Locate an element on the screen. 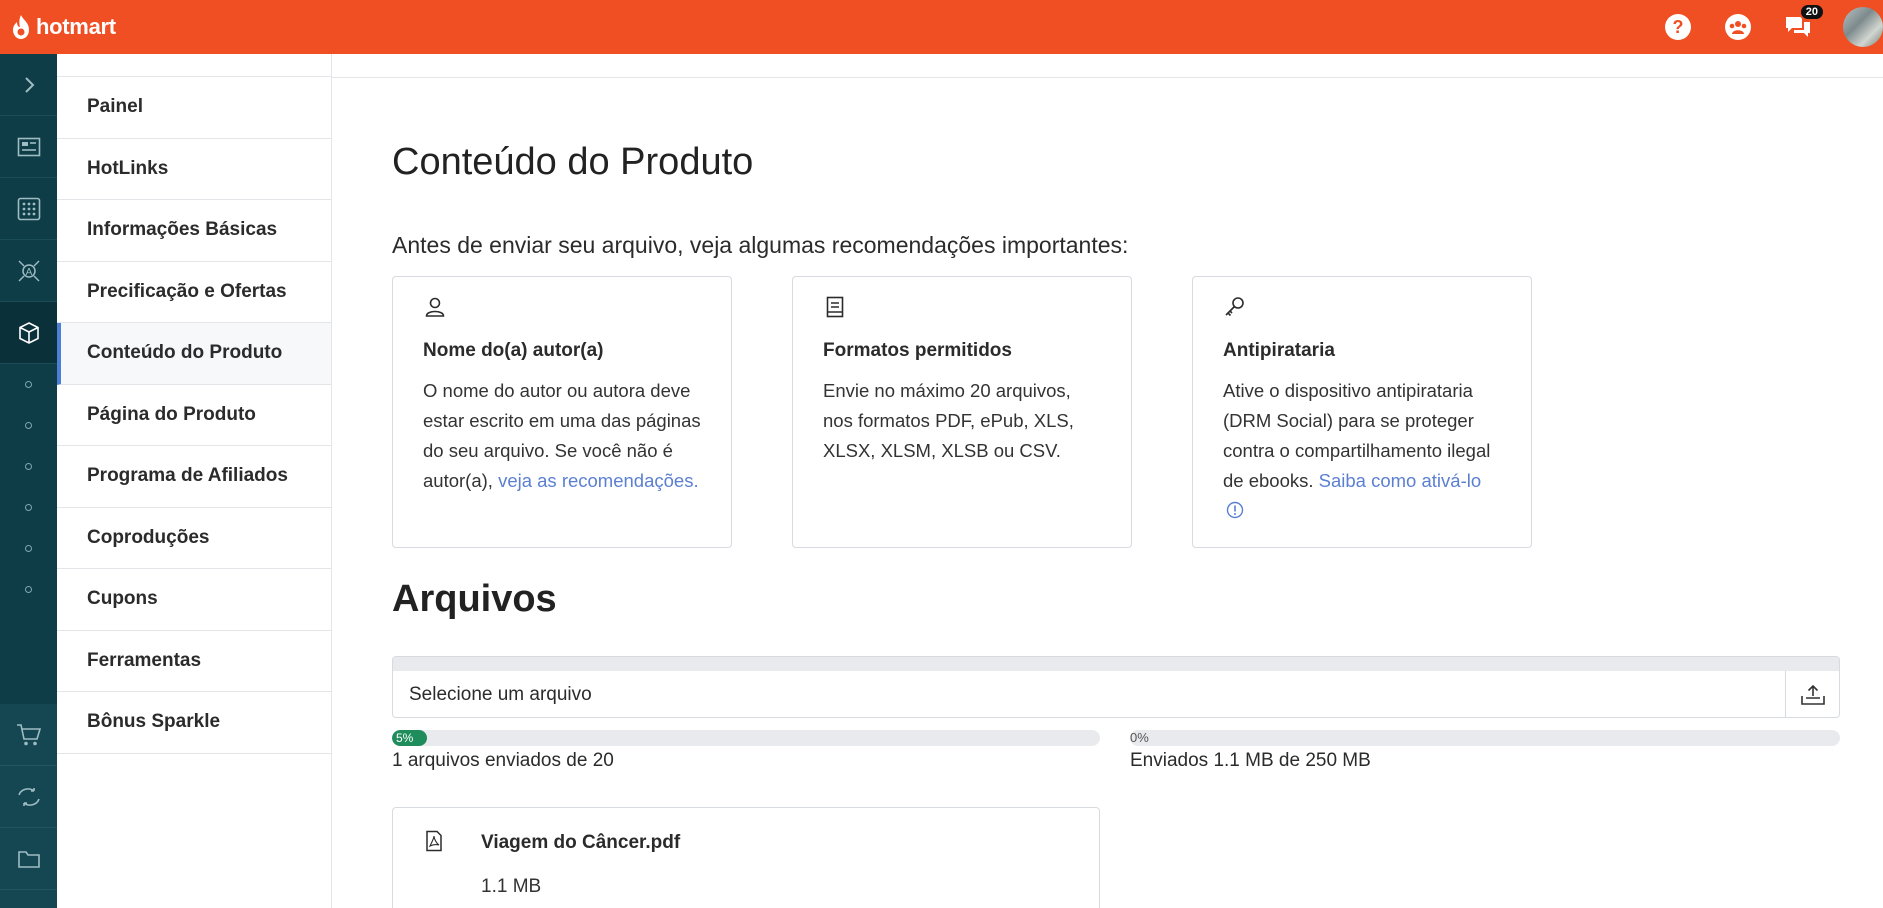  refresh-icon is located at coordinates (28, 796).